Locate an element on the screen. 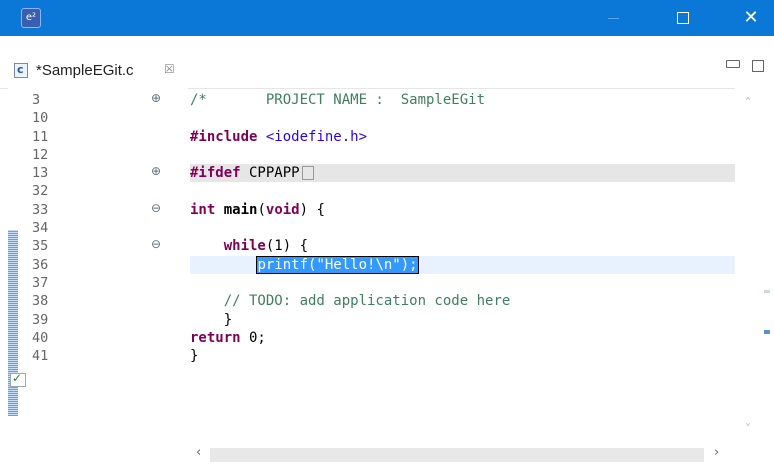  code-line: return 0; is located at coordinates (470, 338).